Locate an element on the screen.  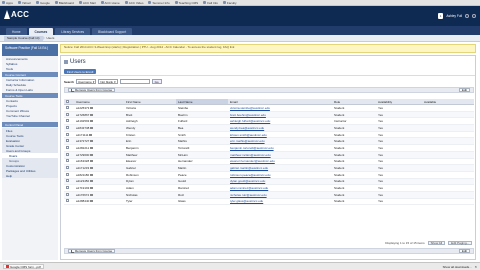
sidebar-item-help: Help is located at coordinates (30, 175).